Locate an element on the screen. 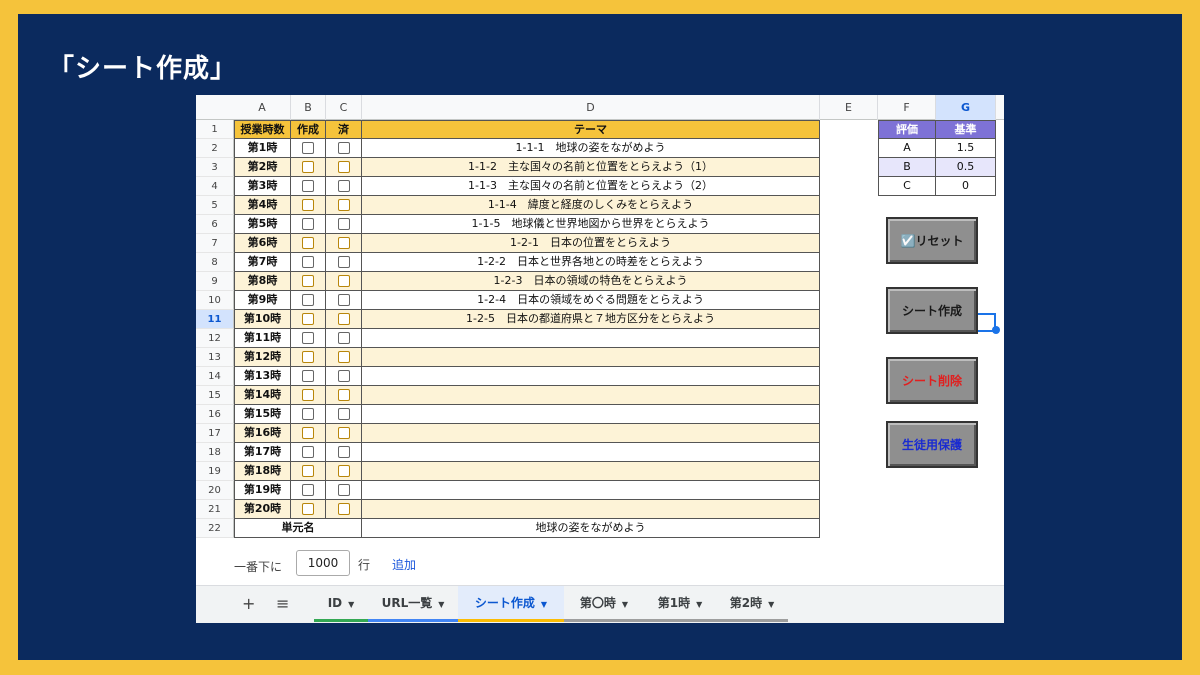 The width and height of the screenshot is (1200, 675). row-header-10: 10 is located at coordinates (215, 300).